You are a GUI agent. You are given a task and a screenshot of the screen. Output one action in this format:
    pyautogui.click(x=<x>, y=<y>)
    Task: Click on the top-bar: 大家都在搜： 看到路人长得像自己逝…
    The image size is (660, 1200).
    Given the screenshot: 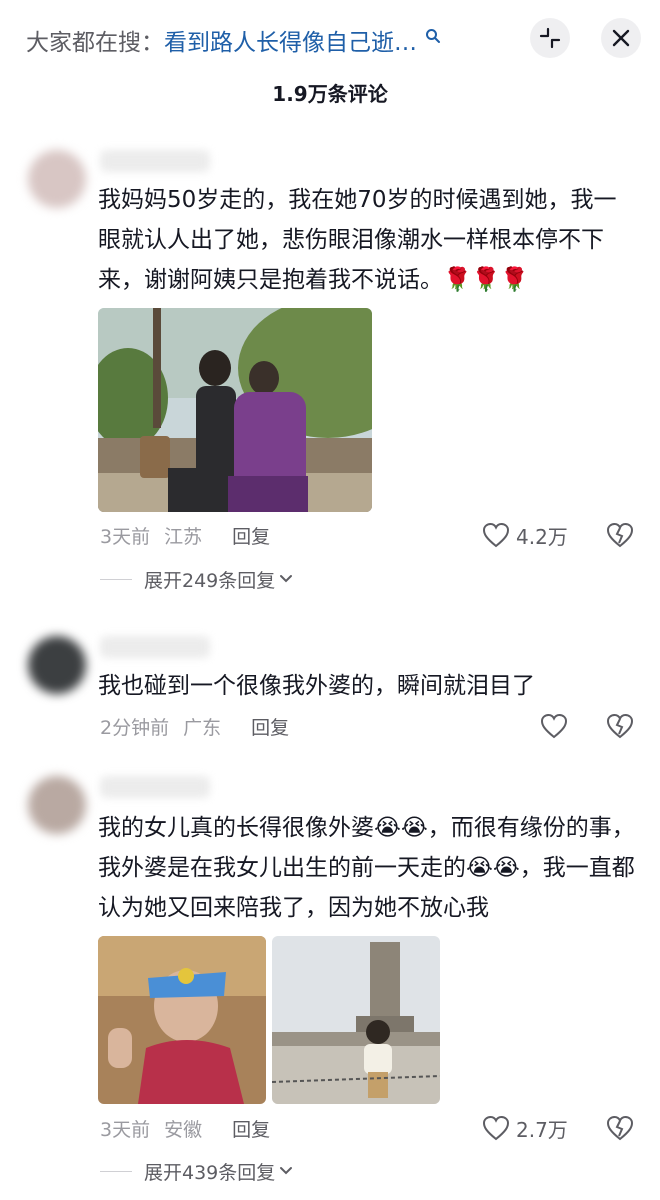 What is the action you would take?
    pyautogui.click(x=330, y=39)
    